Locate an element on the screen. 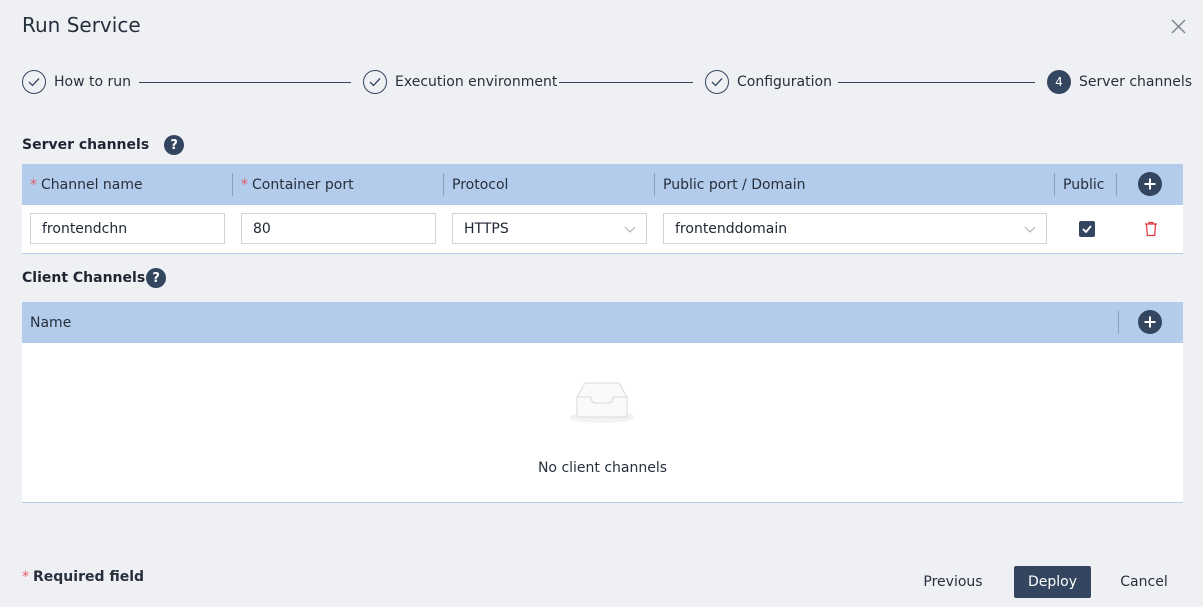 This screenshot has width=1203, height=607. column-header-protocol: Protocol is located at coordinates (480, 184).